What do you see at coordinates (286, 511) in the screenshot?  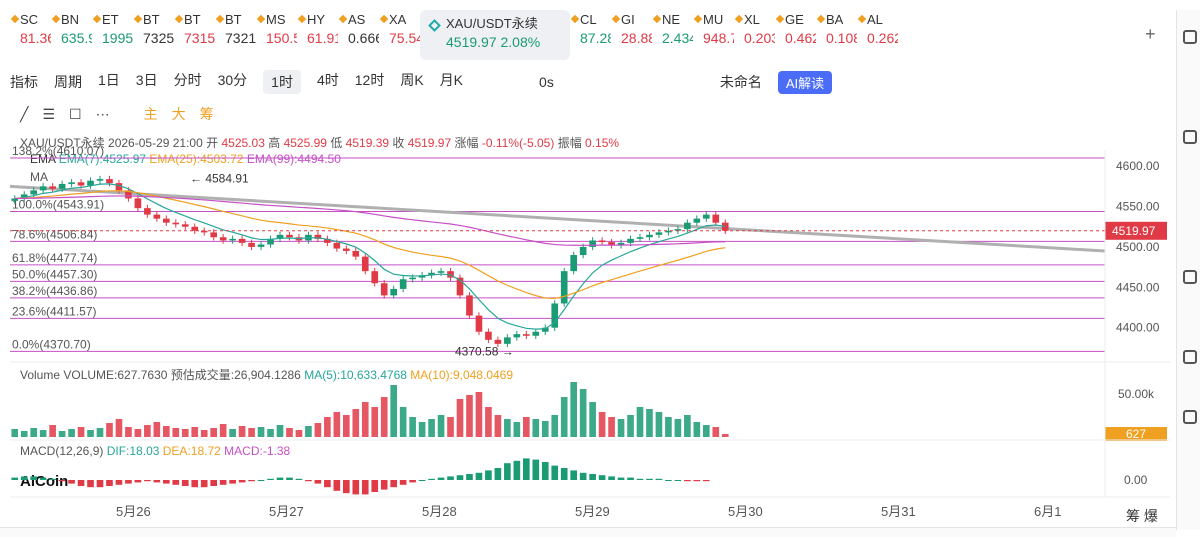 I see `x-tick-label: 5月27` at bounding box center [286, 511].